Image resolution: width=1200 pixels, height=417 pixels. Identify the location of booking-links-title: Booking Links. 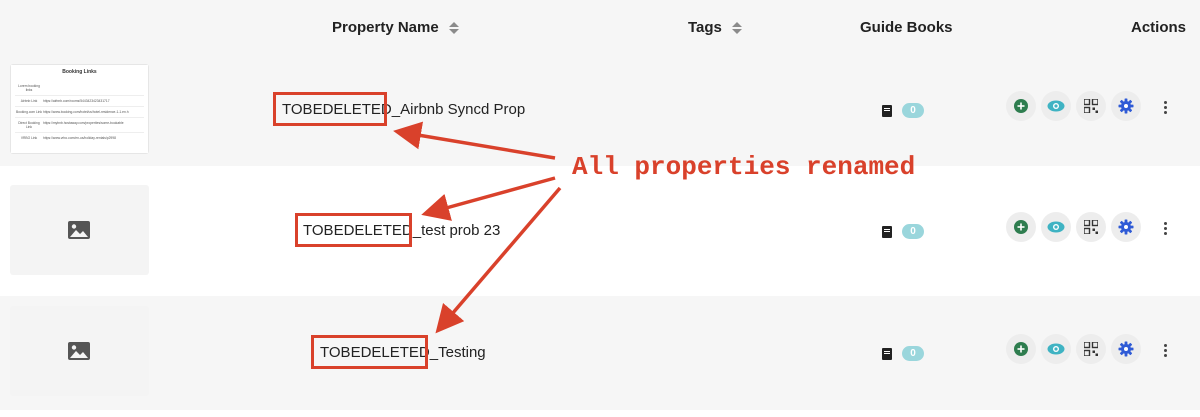
(79, 72).